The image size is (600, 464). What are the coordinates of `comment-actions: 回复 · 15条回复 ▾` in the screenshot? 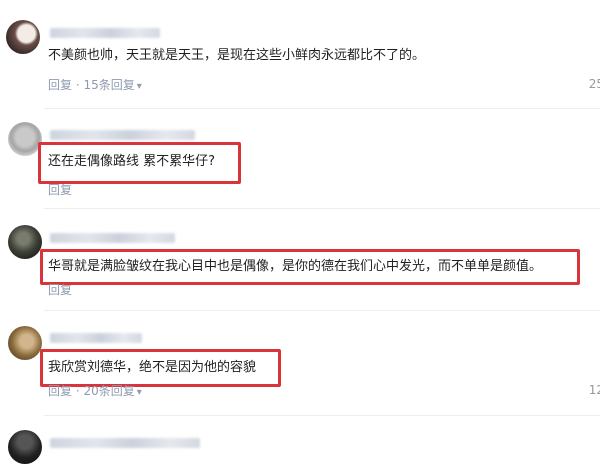 It's located at (95, 86).